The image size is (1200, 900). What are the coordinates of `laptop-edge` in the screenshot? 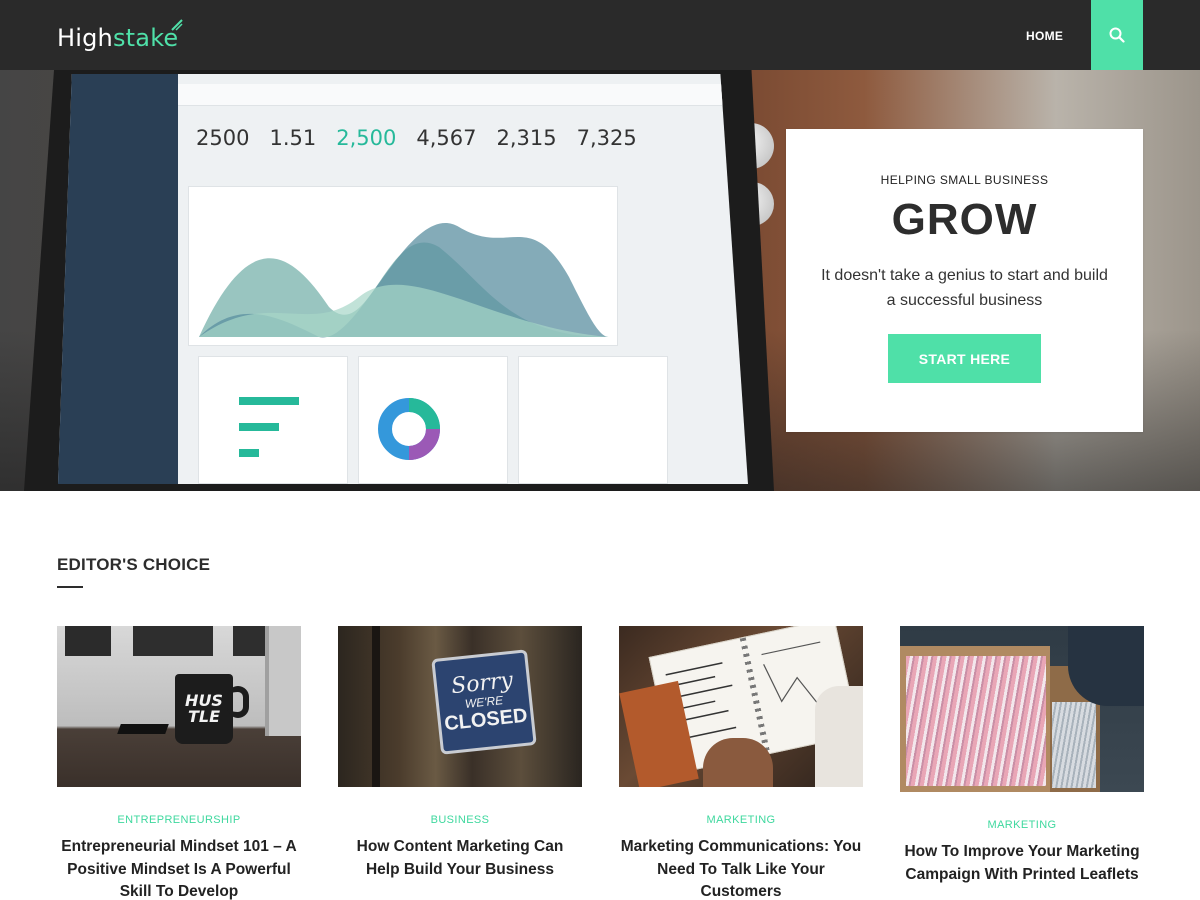 It's located at (283, 681).